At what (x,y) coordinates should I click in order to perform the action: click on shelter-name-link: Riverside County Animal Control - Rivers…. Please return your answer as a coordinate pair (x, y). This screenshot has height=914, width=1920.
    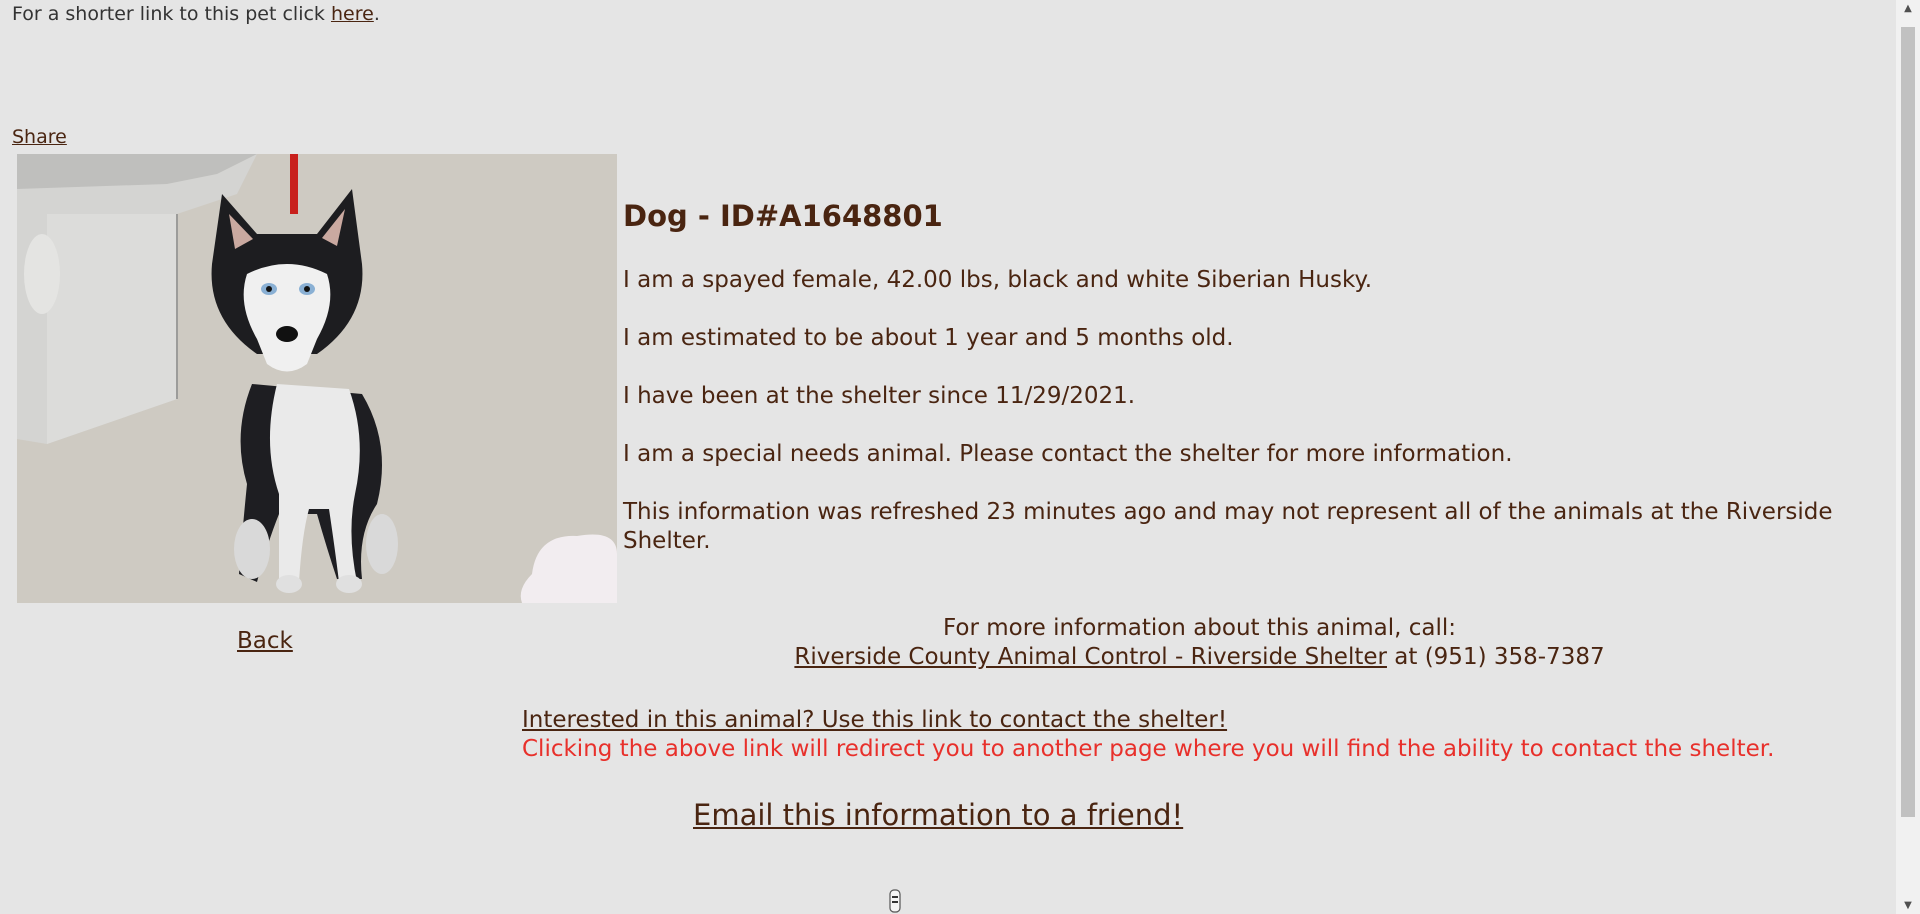
    Looking at the image, I should click on (1090, 657).